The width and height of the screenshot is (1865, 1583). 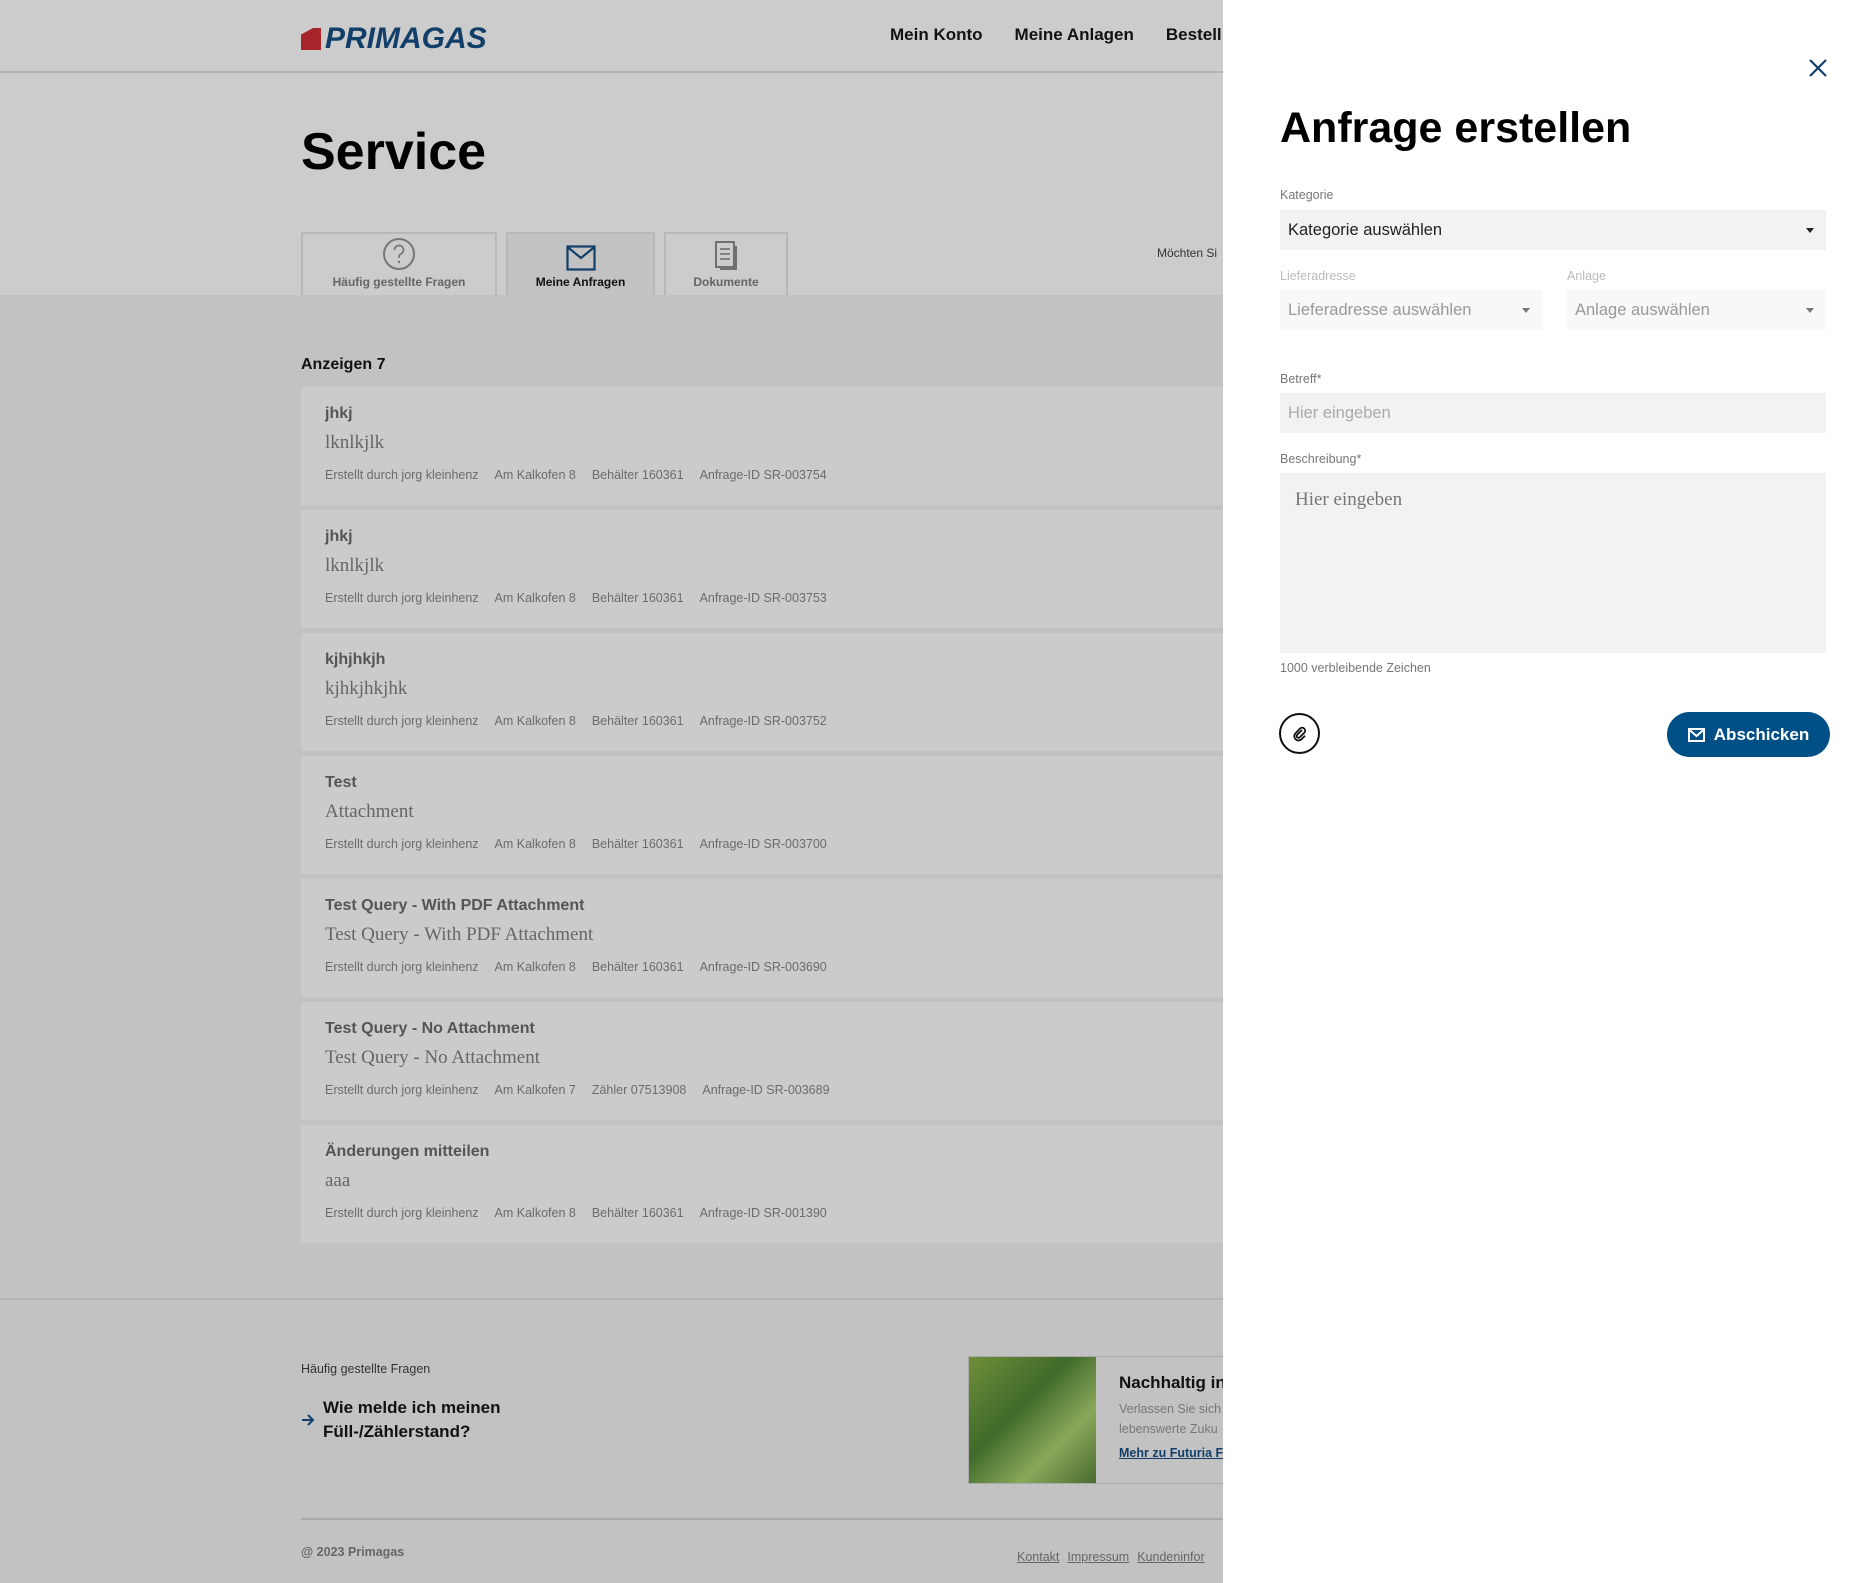 What do you see at coordinates (1171, 1382) in the screenshot?
I see `promo-title: Nachhaltig in` at bounding box center [1171, 1382].